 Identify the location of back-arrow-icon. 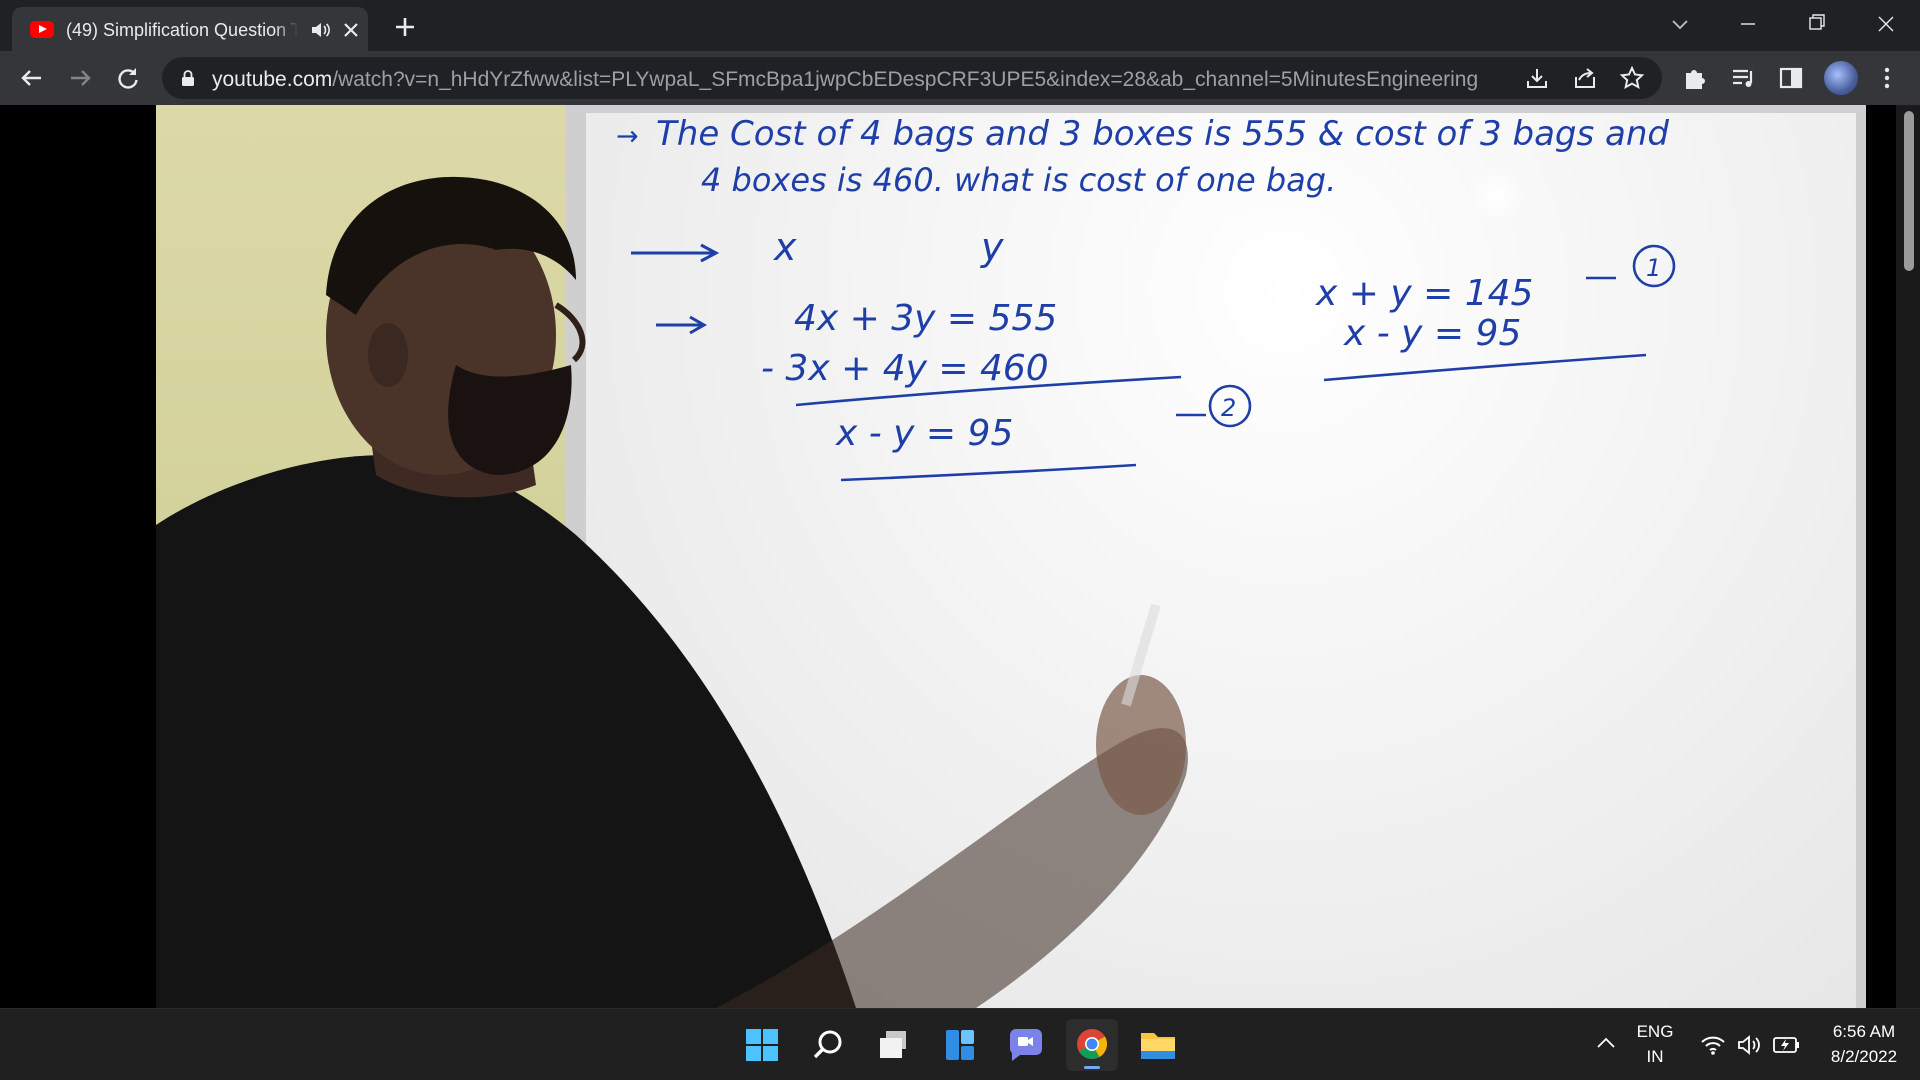
(32, 78).